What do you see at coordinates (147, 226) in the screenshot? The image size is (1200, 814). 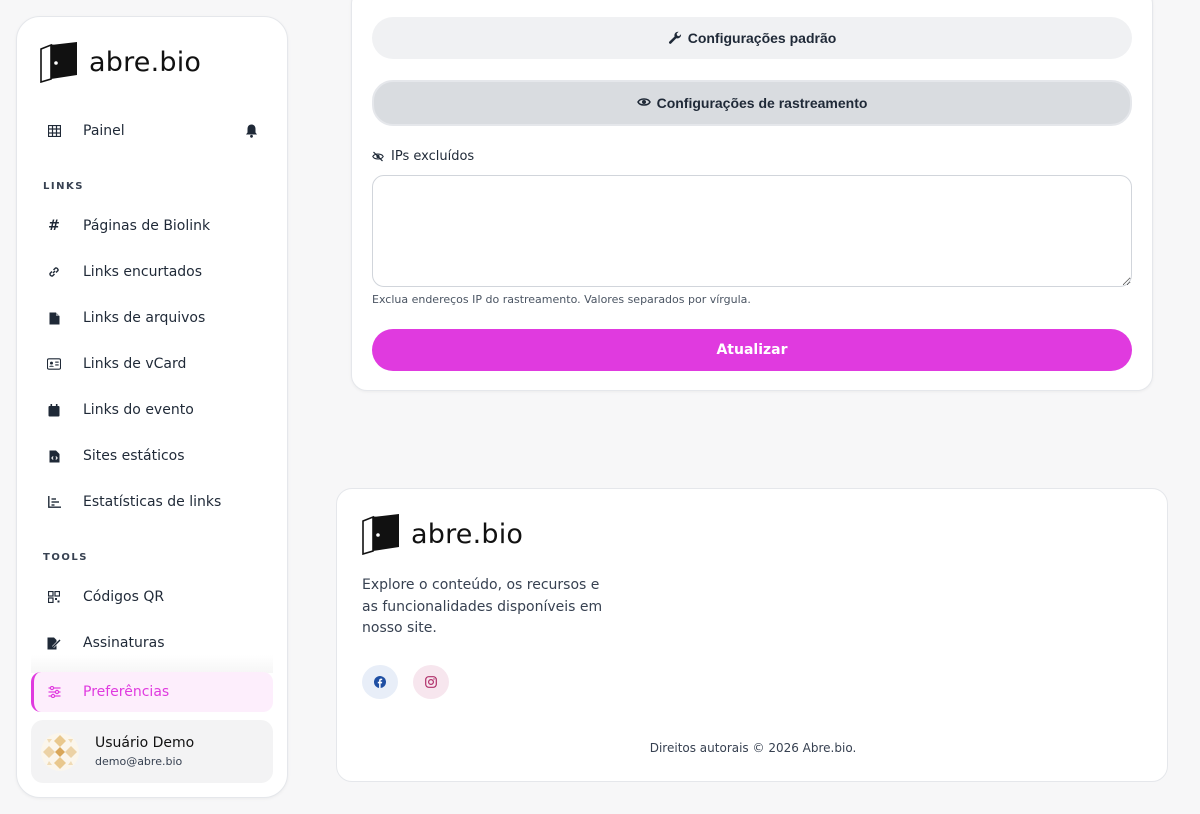 I see `sidebar-item-label: Páginas de Biolink` at bounding box center [147, 226].